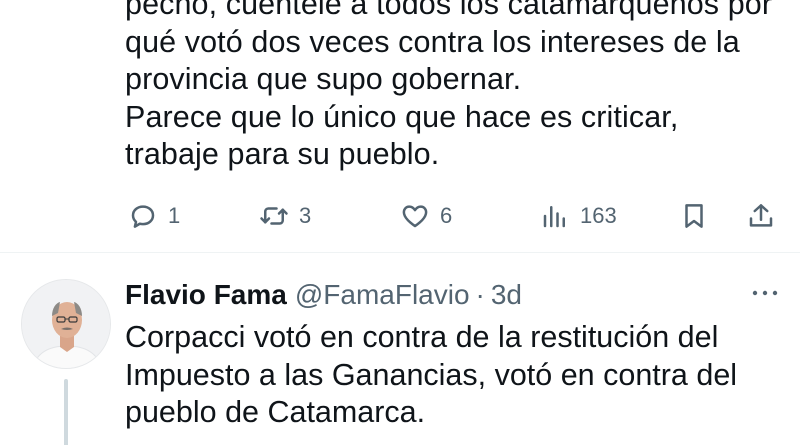 The height and width of the screenshot is (445, 800). Describe the element at coordinates (382, 295) in the screenshot. I see `author-handle: @FamaFlavio` at that location.